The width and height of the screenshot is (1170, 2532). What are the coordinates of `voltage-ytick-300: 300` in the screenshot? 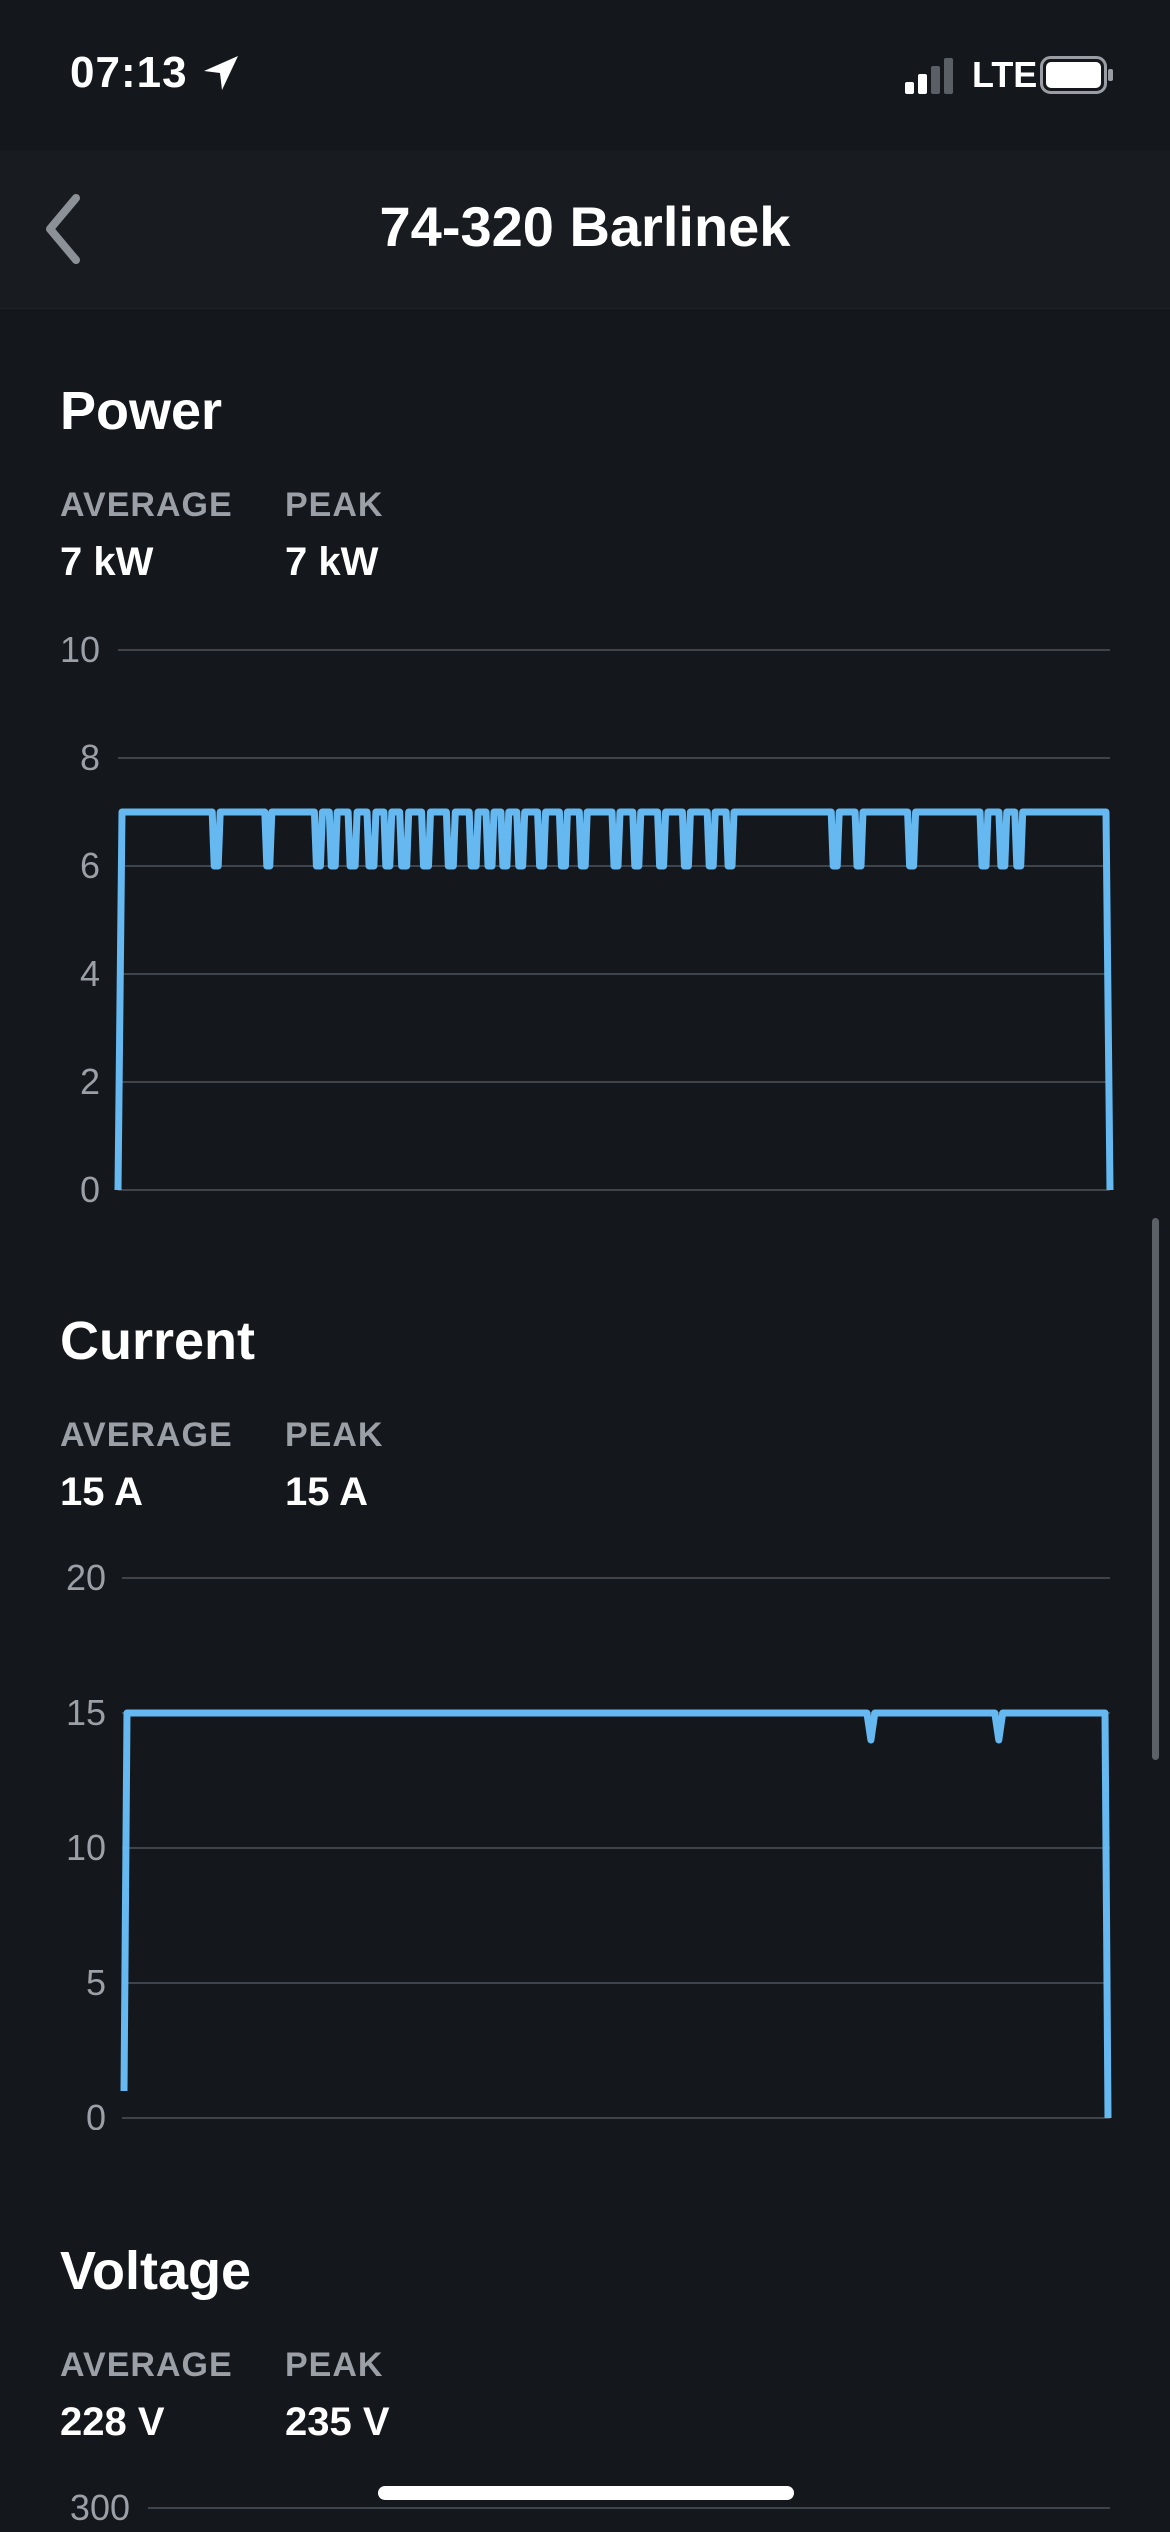 It's located at (100, 2507).